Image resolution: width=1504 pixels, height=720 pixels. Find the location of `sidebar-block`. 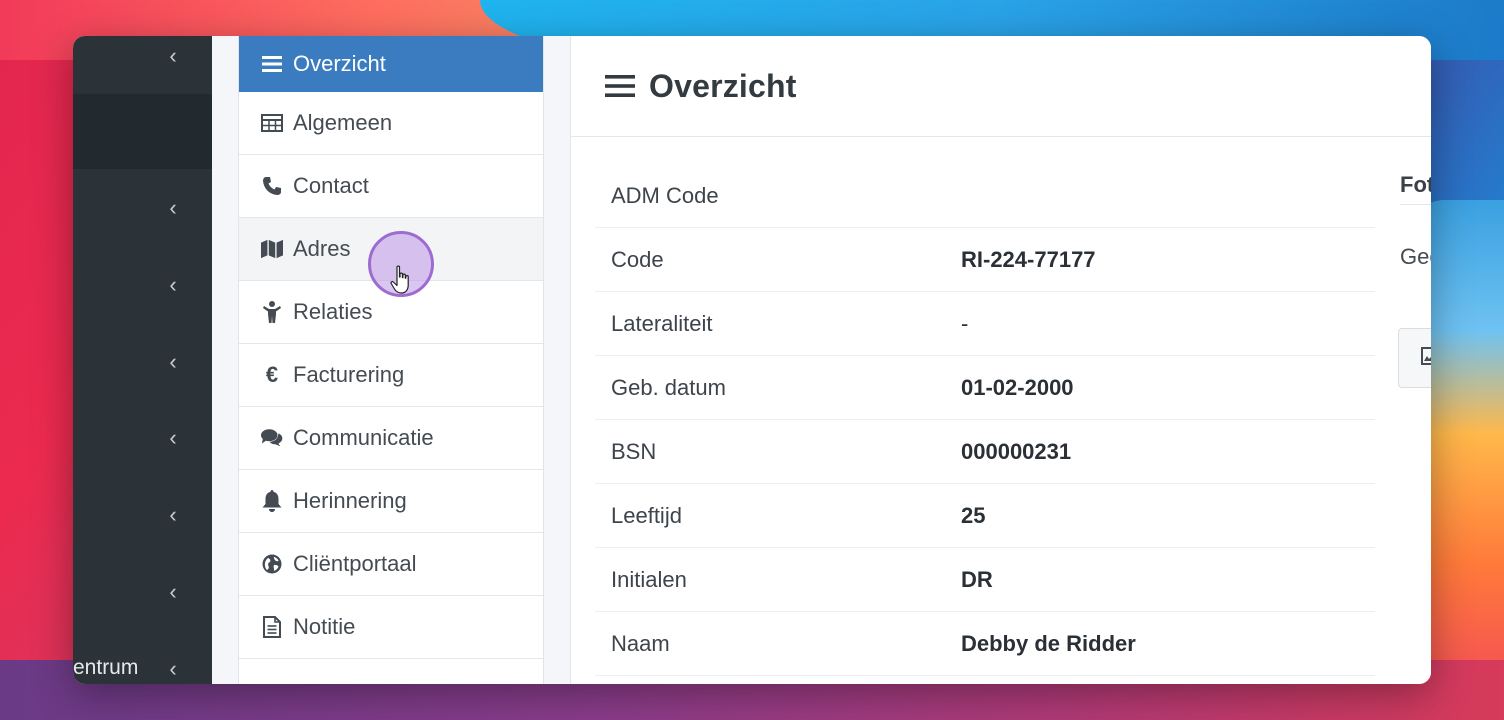

sidebar-block is located at coordinates (142, 131).